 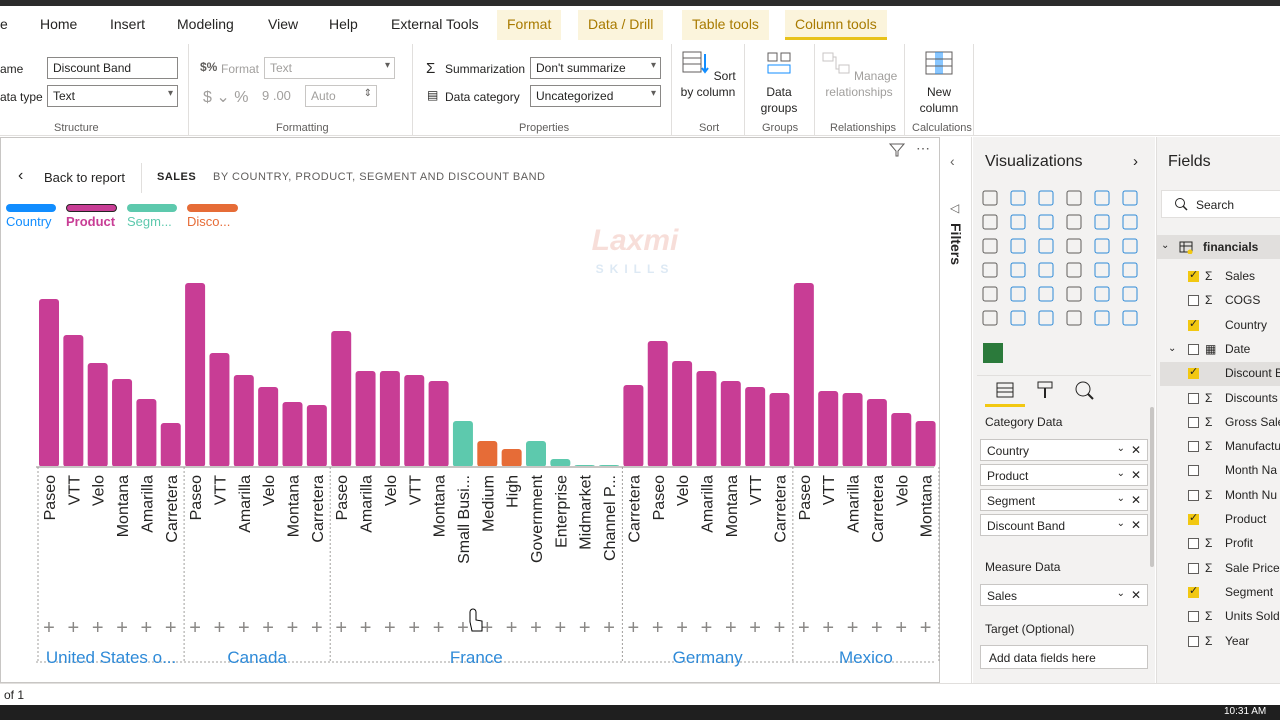 I want to click on field-label: Year, so click(x=1252, y=641).